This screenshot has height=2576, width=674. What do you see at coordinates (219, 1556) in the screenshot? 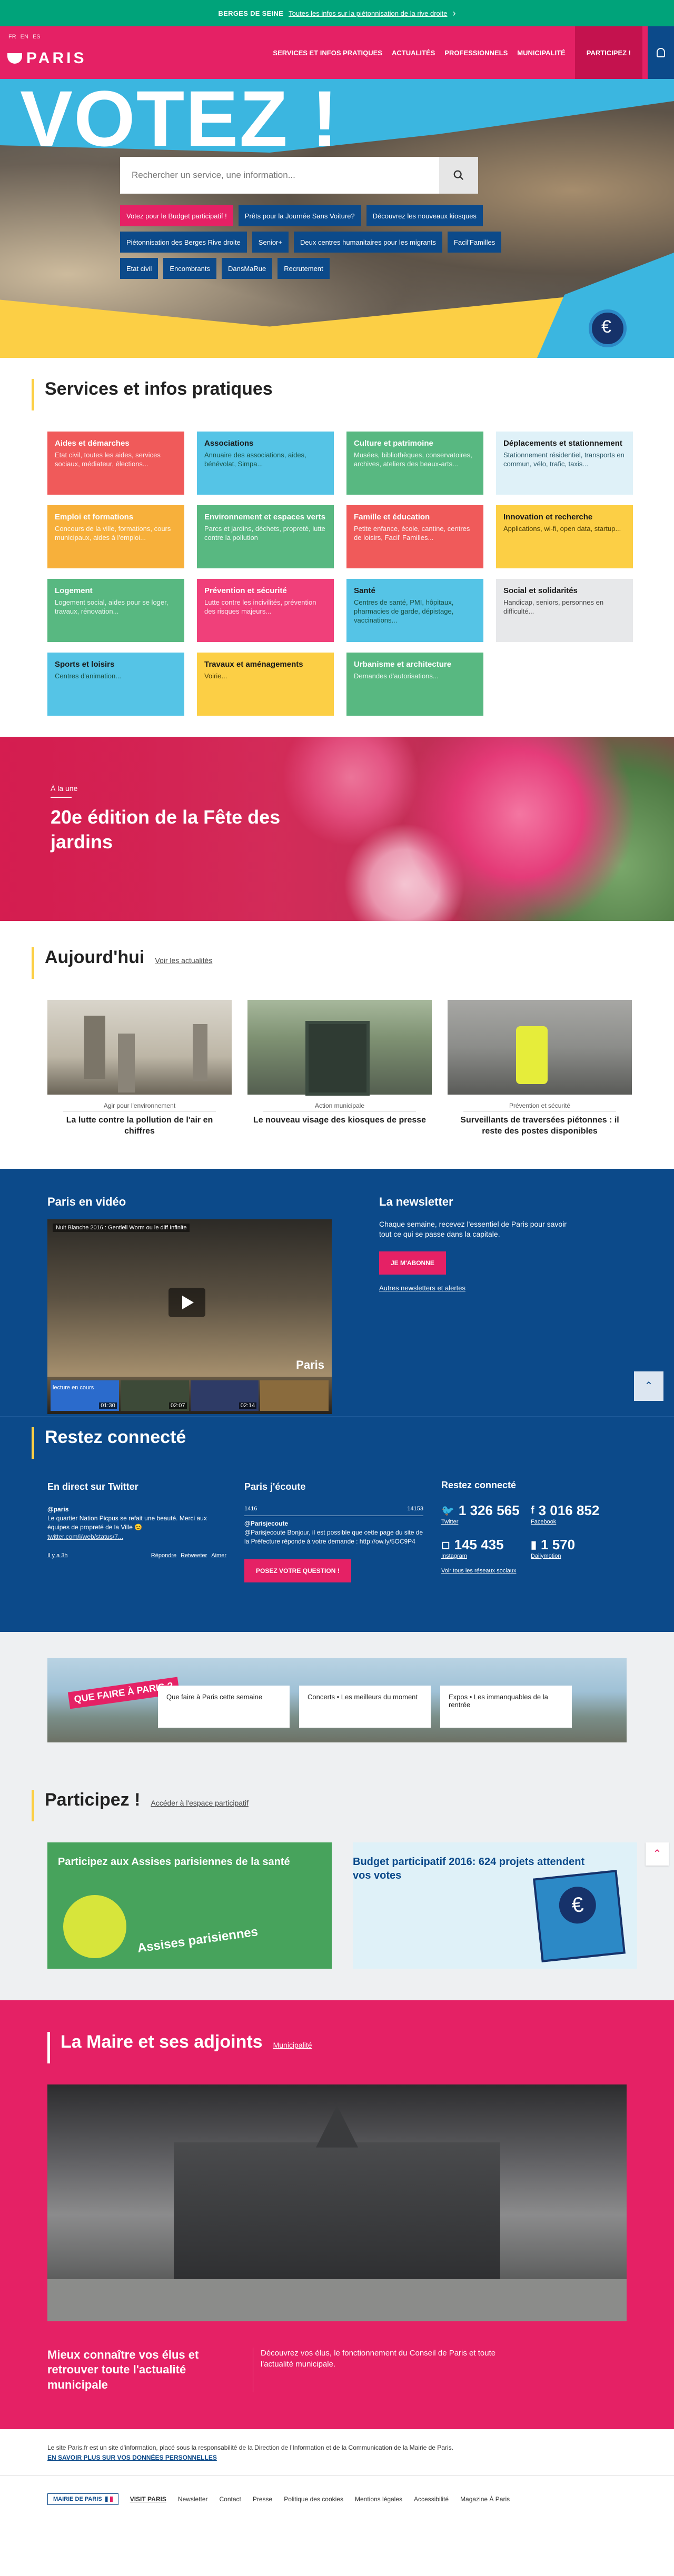
I see `like-link: Aimer` at bounding box center [219, 1556].